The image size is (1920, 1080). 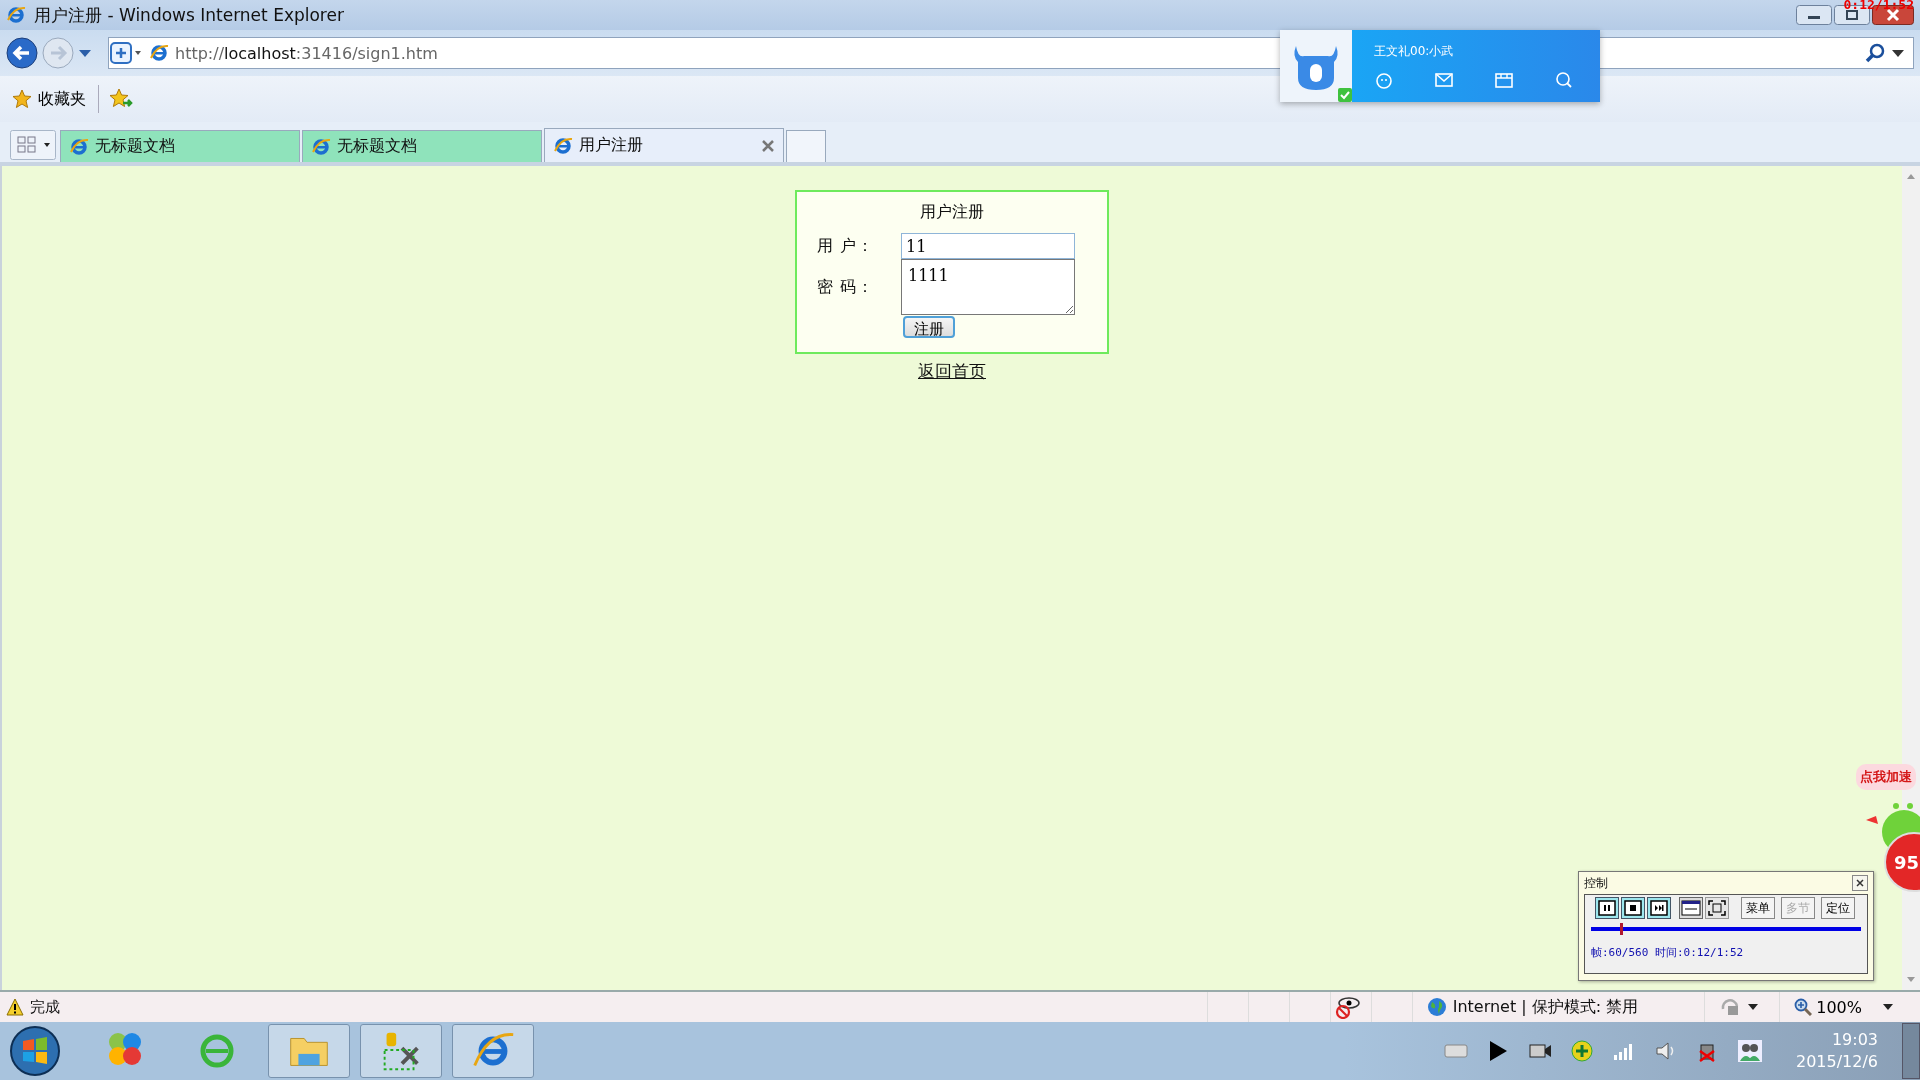 I want to click on star-icon, so click(x=22, y=99).